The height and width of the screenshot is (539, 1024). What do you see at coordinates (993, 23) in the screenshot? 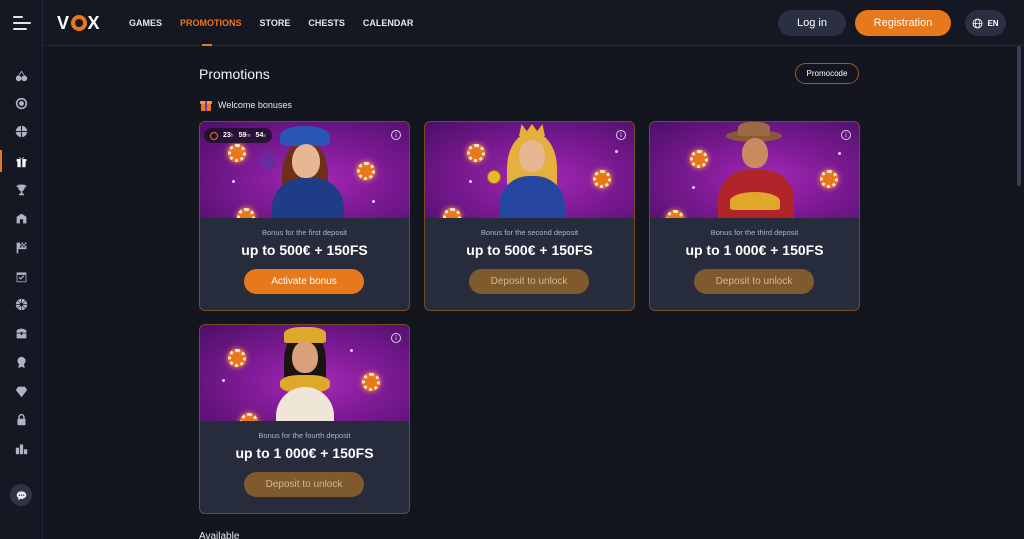
I see `language-label: EN` at bounding box center [993, 23].